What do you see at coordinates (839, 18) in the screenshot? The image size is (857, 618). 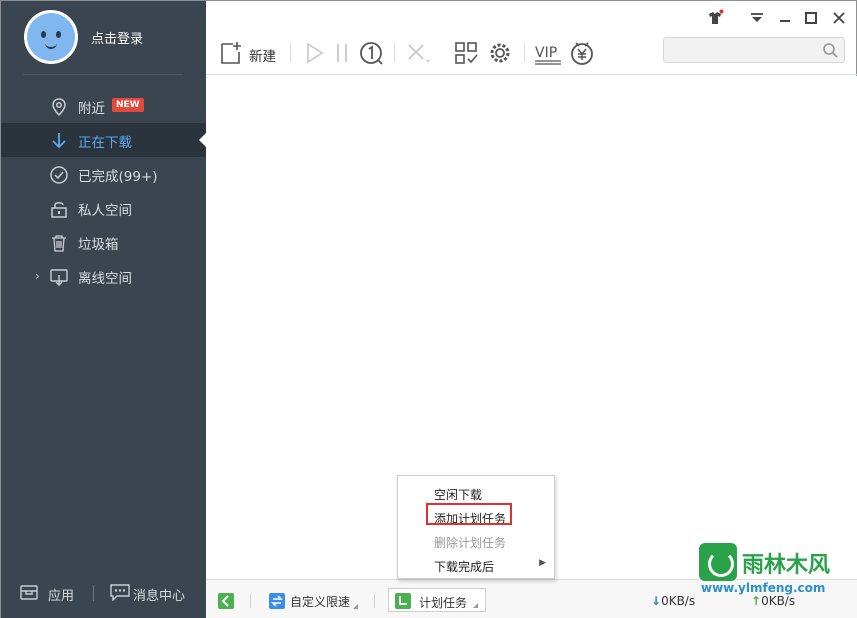 I see `close-icon` at bounding box center [839, 18].